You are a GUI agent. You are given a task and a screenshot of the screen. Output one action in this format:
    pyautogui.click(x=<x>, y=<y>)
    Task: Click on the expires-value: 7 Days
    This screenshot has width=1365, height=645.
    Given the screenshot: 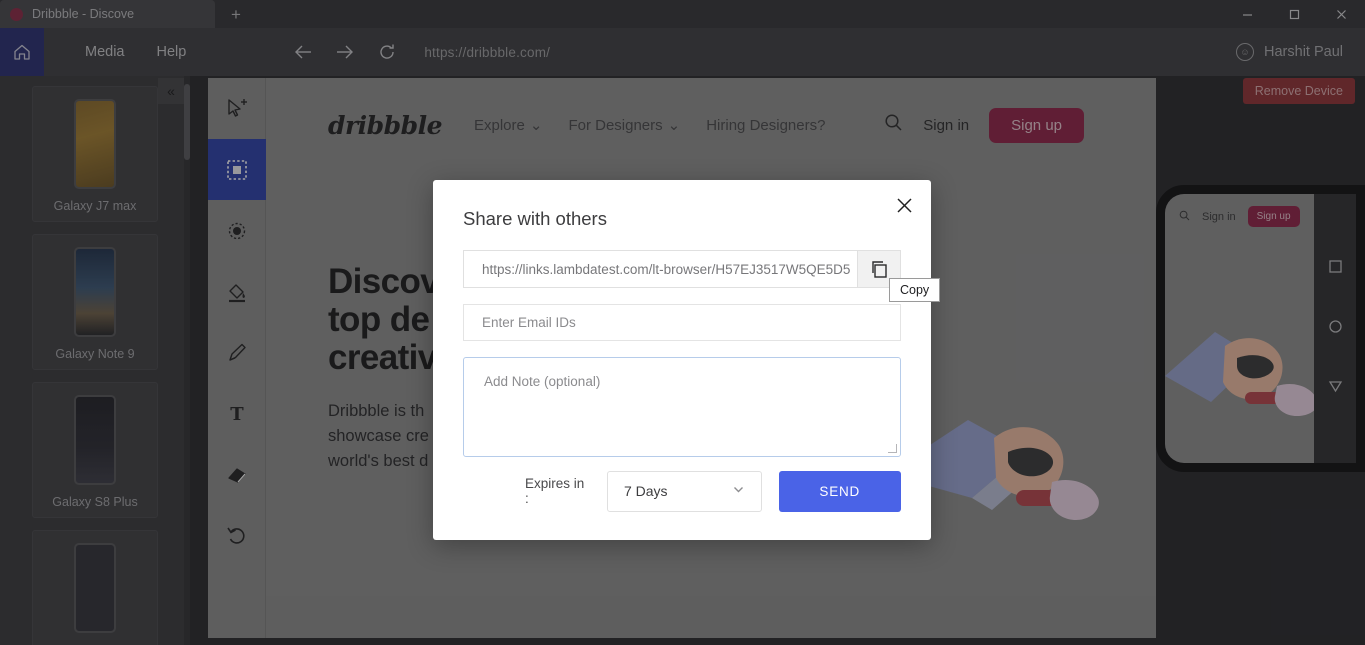 What is the action you would take?
    pyautogui.click(x=645, y=491)
    